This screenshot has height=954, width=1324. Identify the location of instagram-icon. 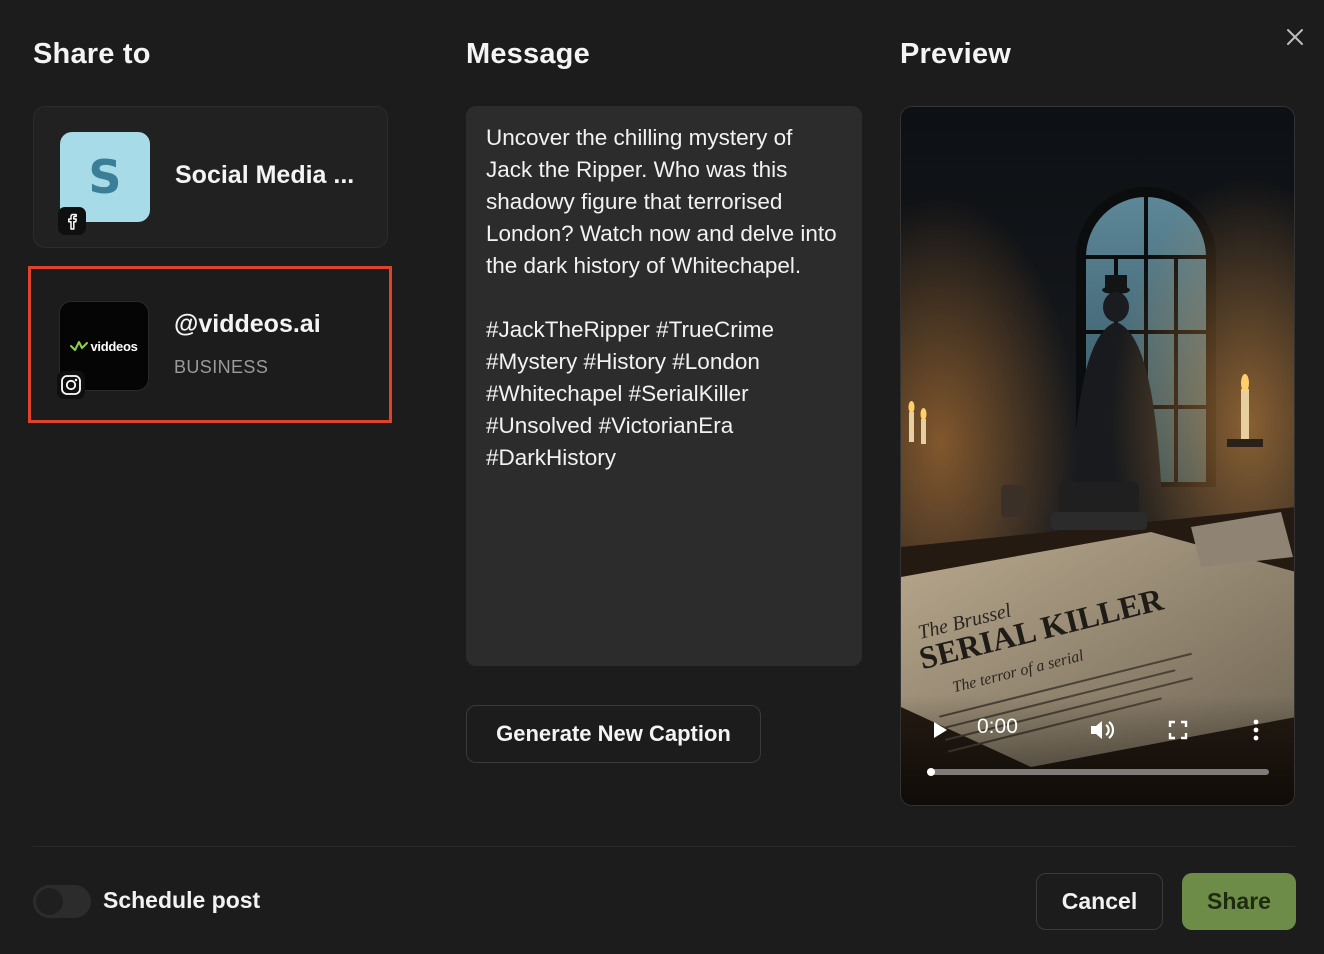
(71, 385).